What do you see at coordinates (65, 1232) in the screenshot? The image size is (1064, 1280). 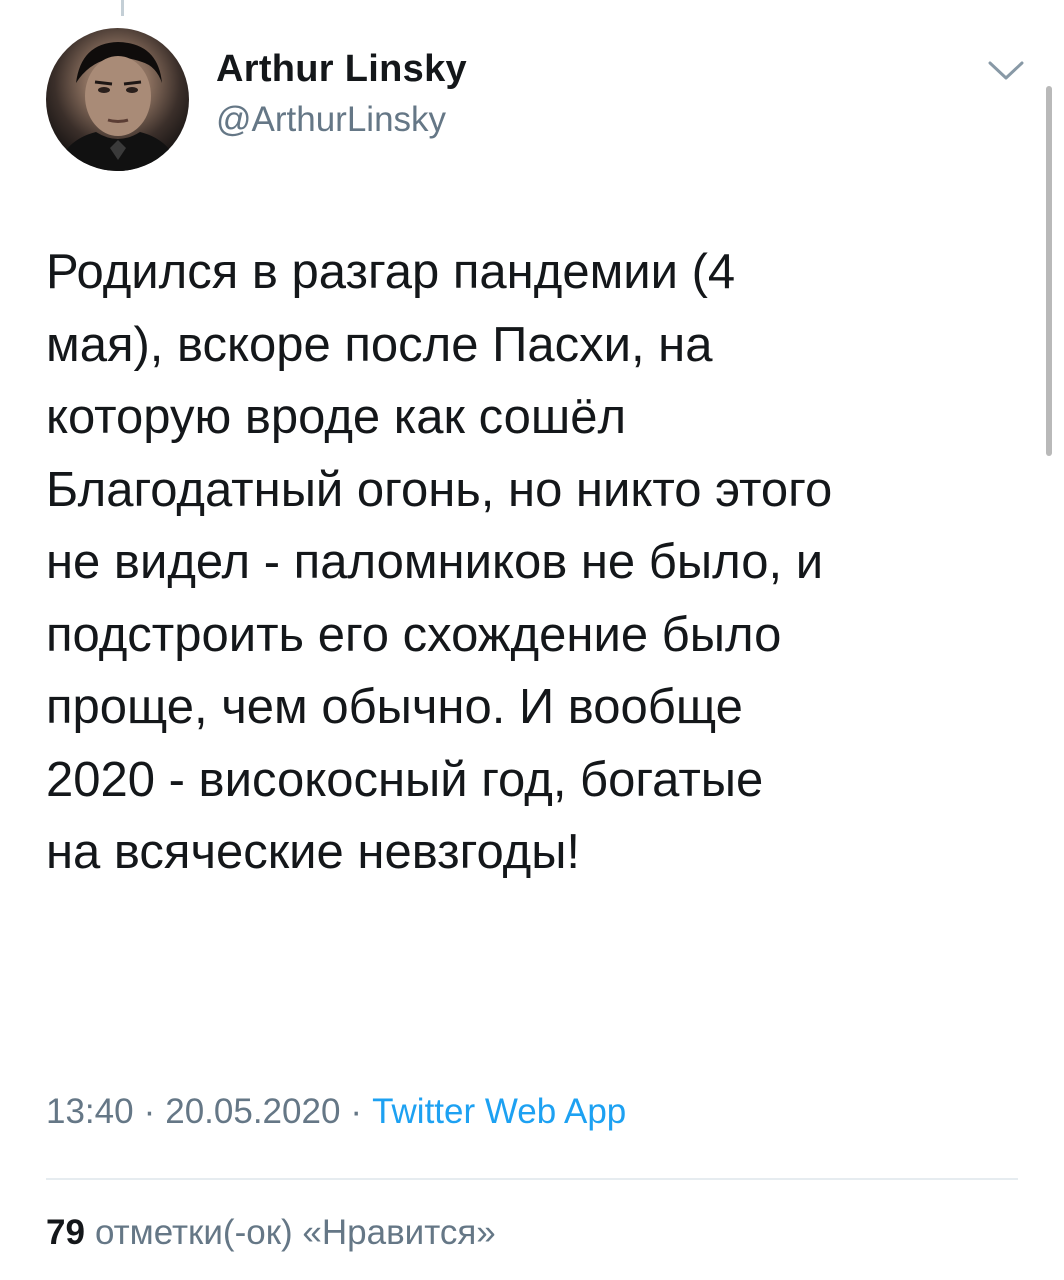 I see `likes-count: 79` at bounding box center [65, 1232].